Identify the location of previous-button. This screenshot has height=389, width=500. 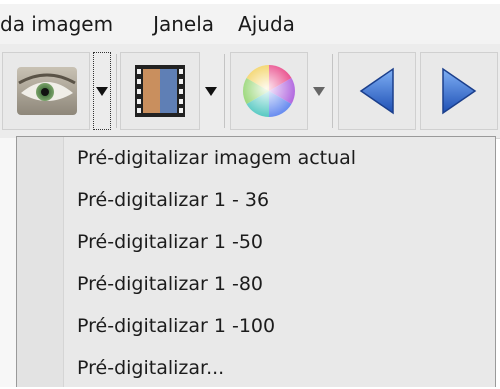
(377, 91).